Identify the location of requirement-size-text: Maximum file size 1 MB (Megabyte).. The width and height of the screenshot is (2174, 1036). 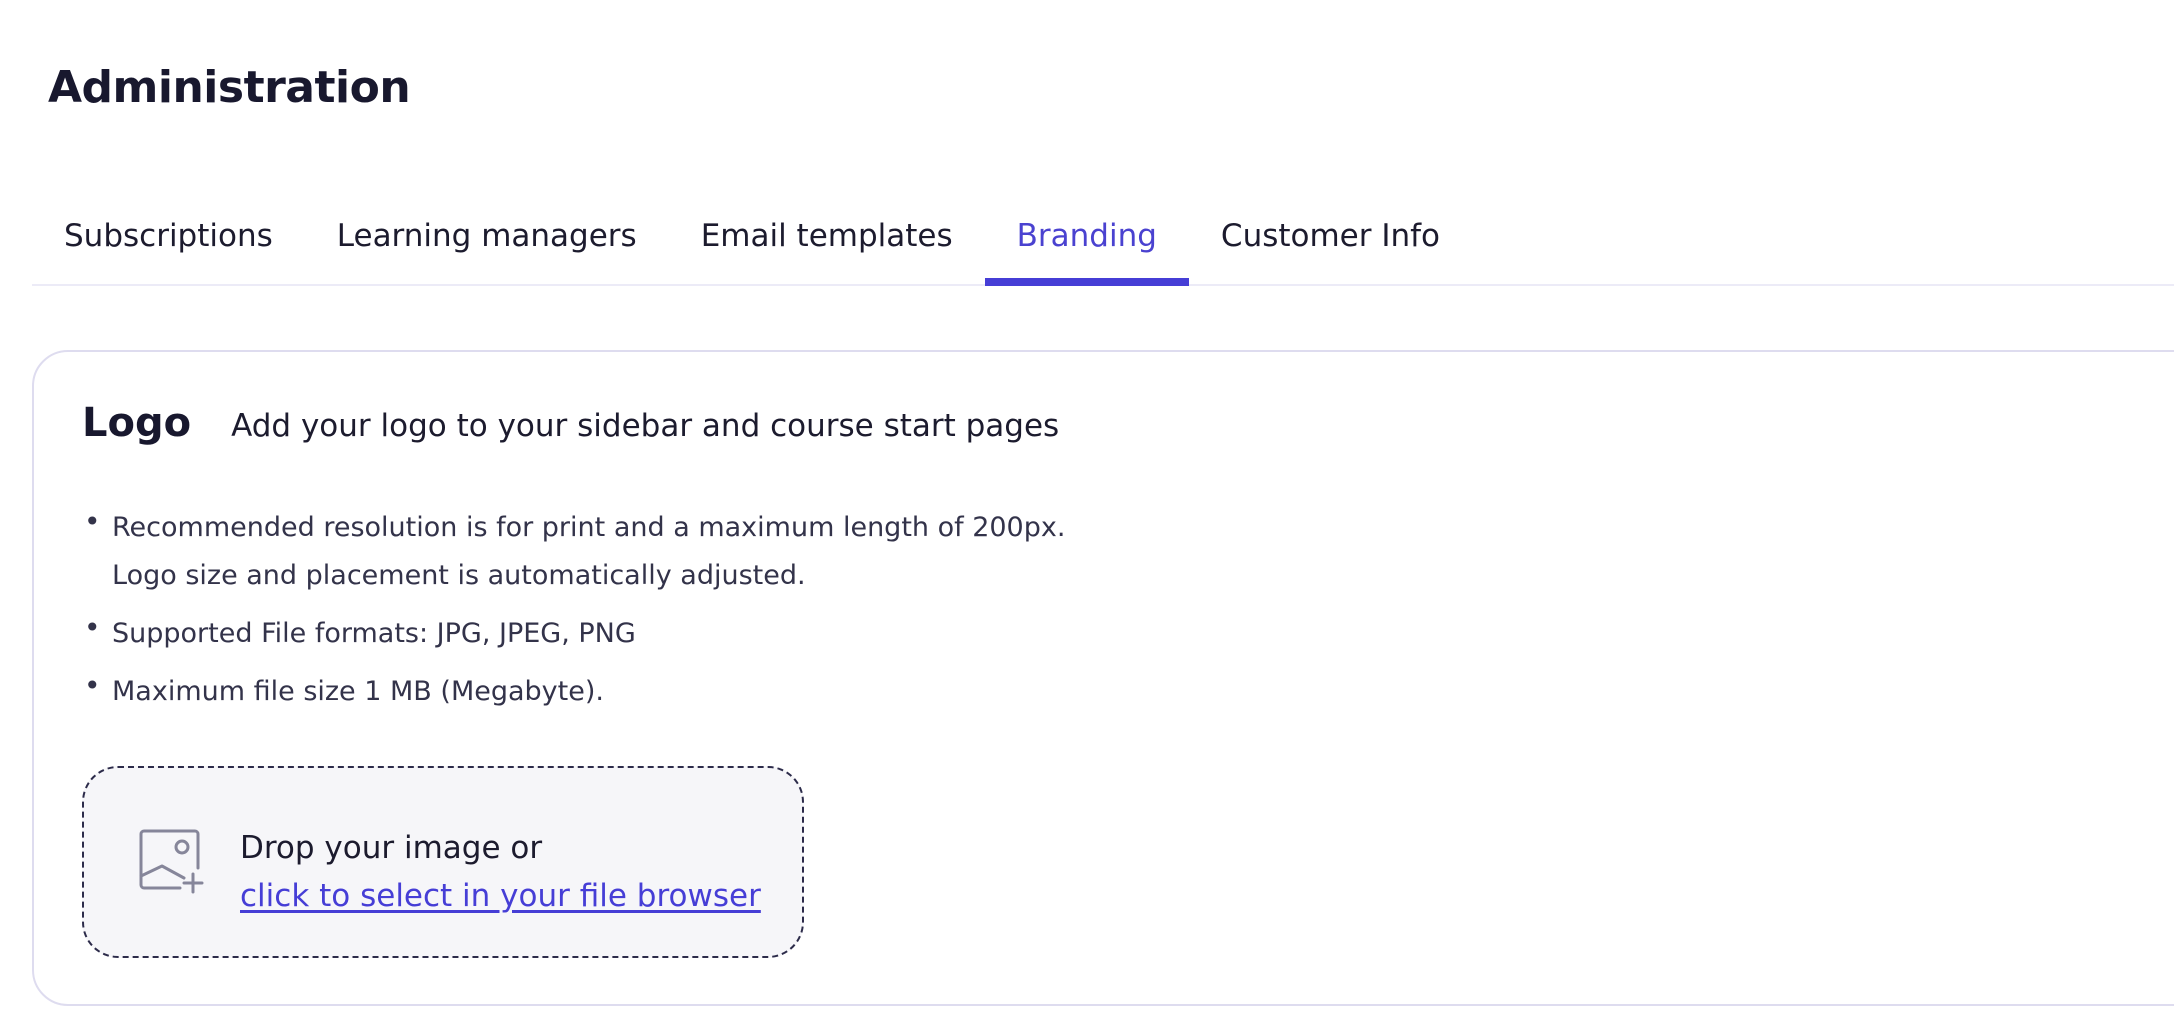
(358, 691).